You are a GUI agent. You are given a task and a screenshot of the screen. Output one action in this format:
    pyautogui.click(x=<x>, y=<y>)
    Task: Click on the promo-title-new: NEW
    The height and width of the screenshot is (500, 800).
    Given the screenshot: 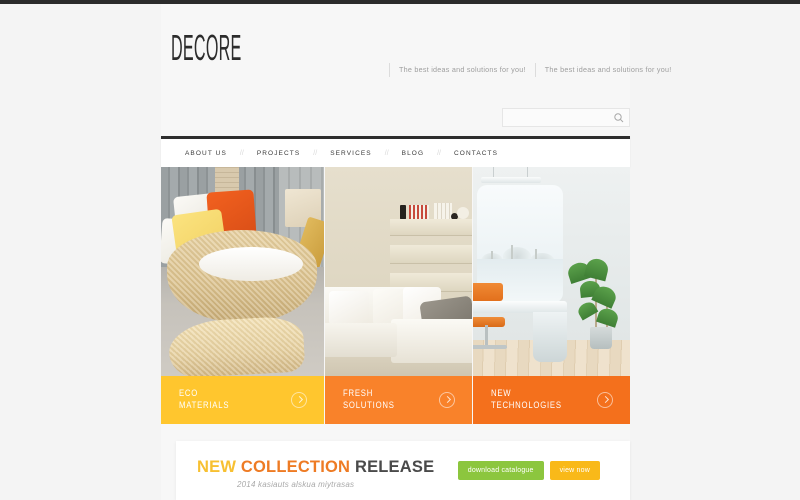 What is the action you would take?
    pyautogui.click(x=217, y=467)
    